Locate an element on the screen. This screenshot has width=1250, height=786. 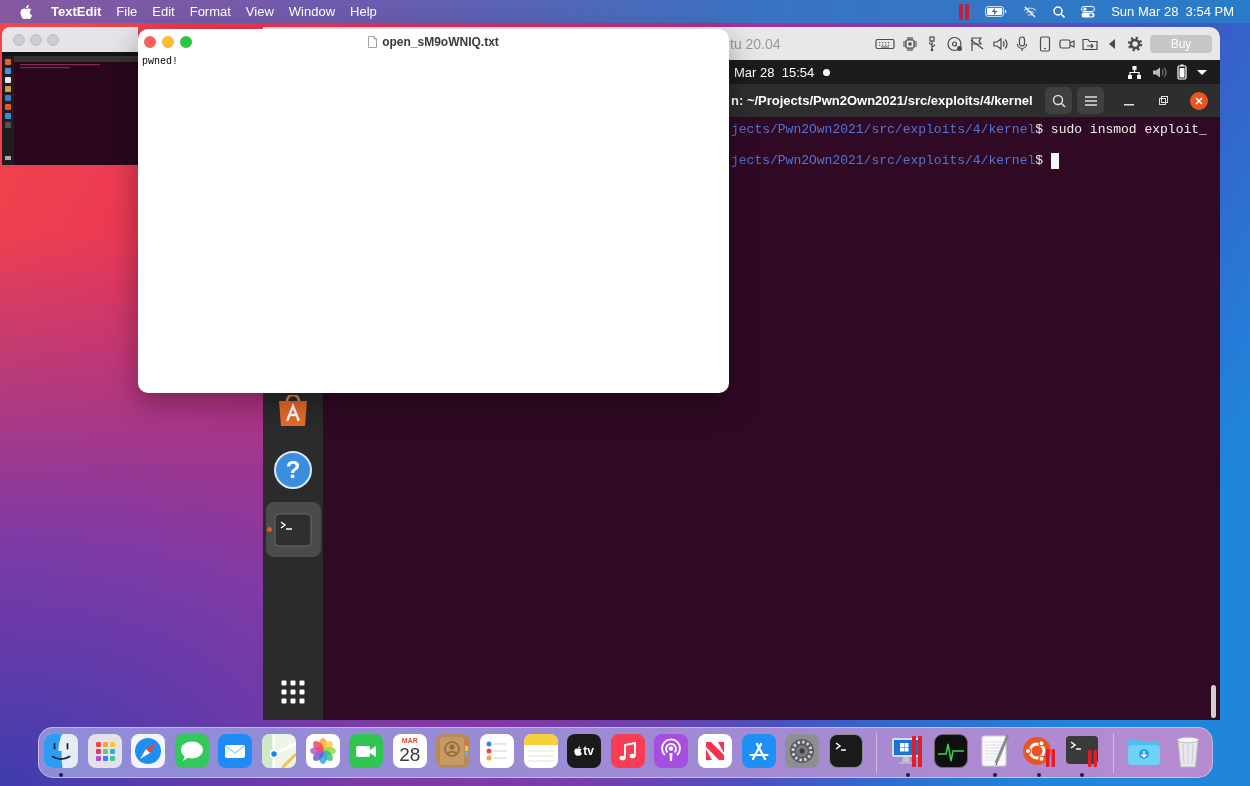
menu-item: Format is located at coordinates (210, 11).